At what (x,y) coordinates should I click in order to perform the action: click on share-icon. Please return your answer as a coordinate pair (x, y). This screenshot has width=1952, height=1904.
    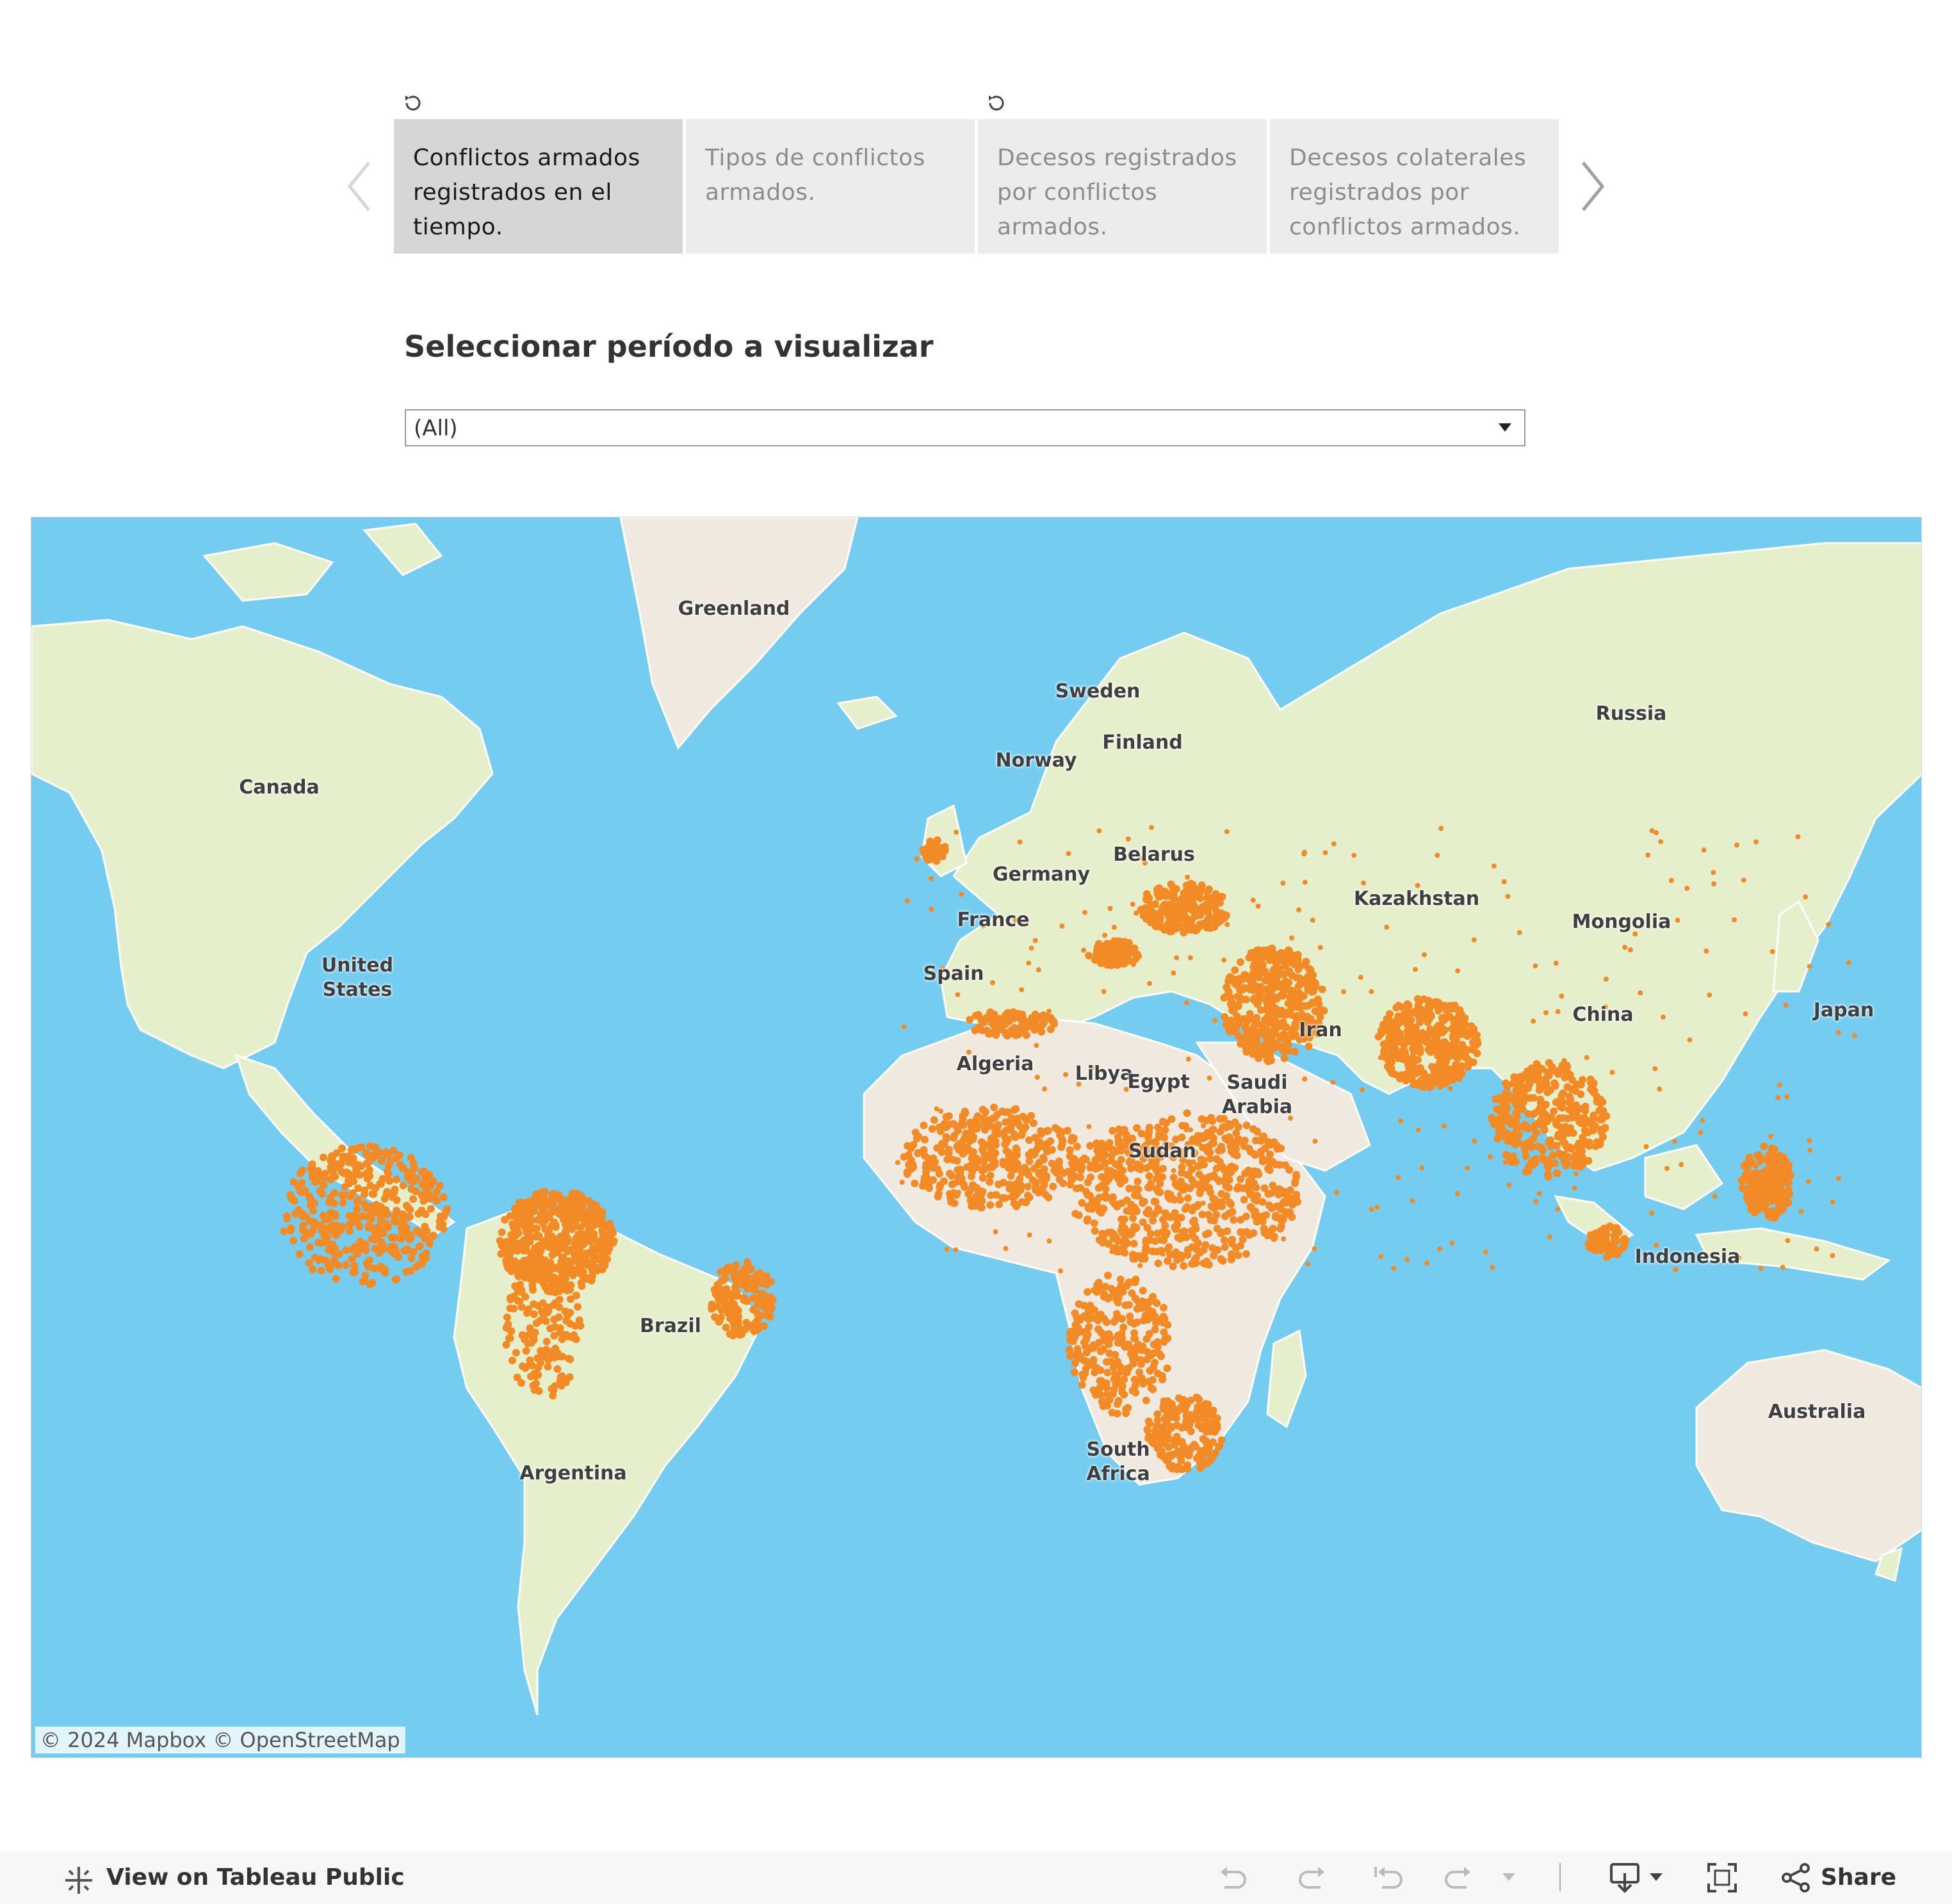
    Looking at the image, I should click on (1796, 1878).